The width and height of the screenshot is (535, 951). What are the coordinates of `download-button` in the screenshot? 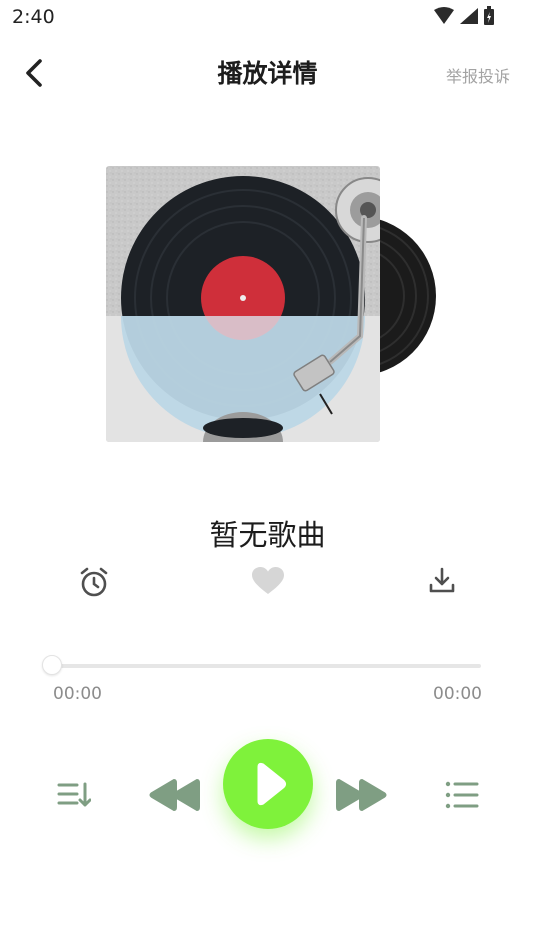 It's located at (442, 581).